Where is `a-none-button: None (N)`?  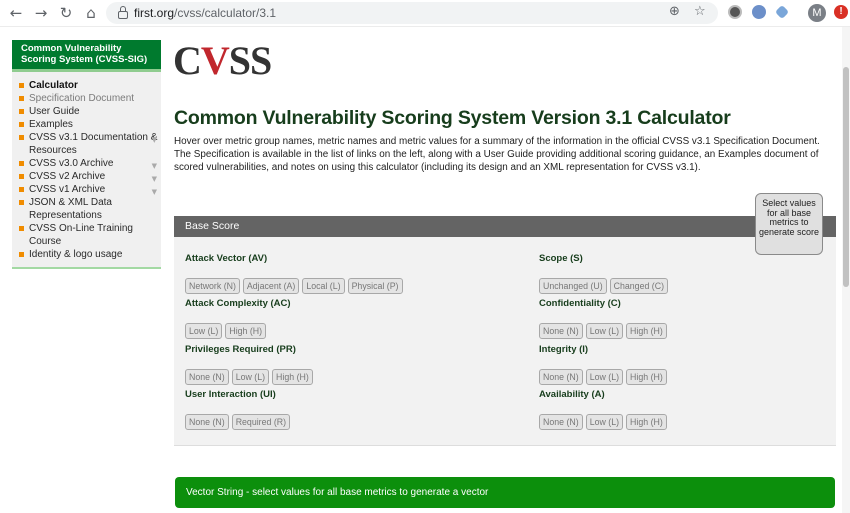 a-none-button: None (N) is located at coordinates (561, 422).